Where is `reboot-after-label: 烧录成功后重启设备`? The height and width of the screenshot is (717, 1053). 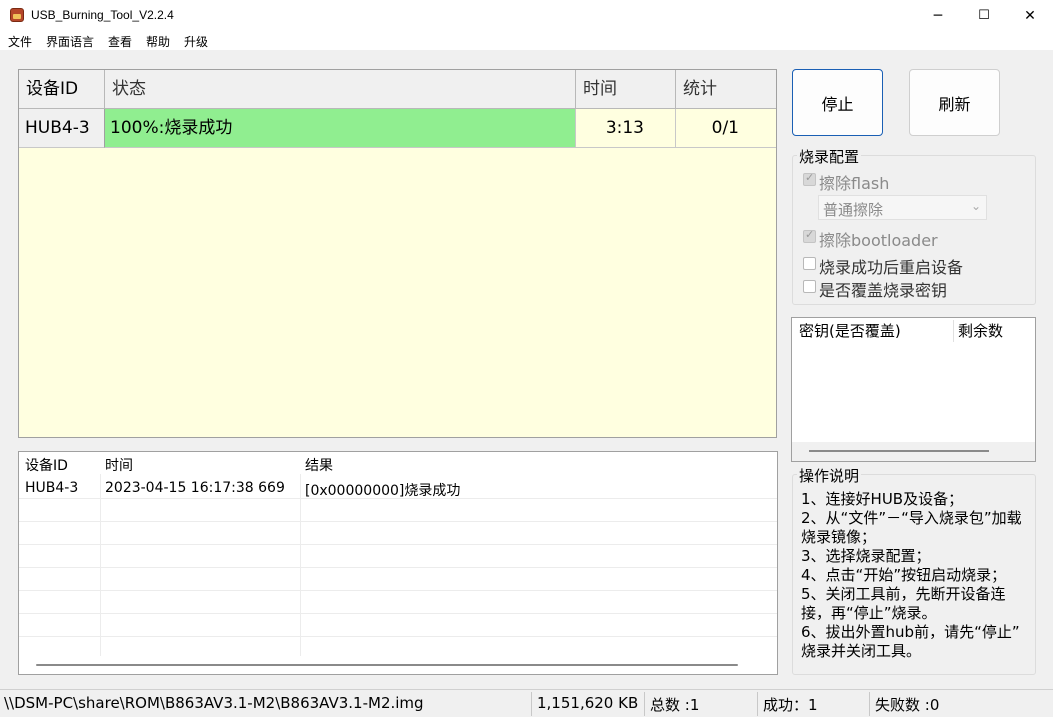
reboot-after-label: 烧录成功后重启设备 is located at coordinates (891, 266).